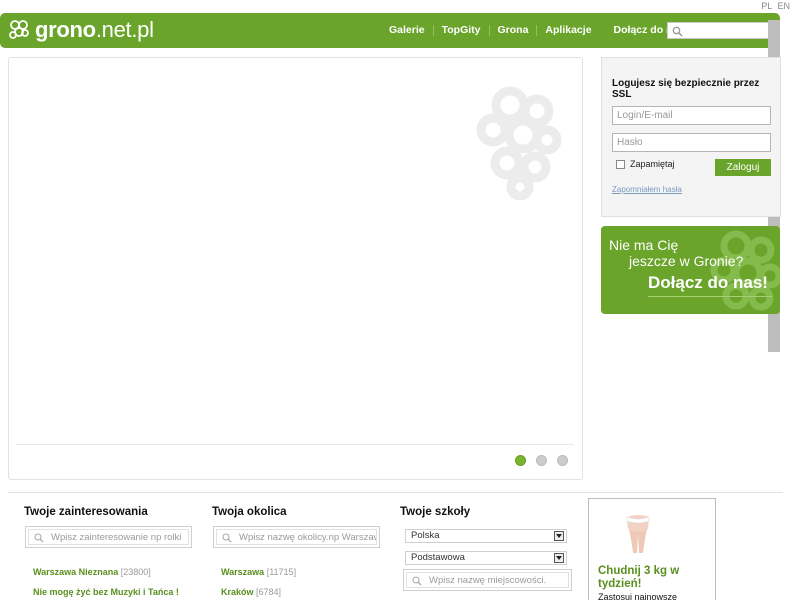 The width and height of the screenshot is (800, 600). I want to click on remember-me: Zapamiętaj, so click(645, 164).